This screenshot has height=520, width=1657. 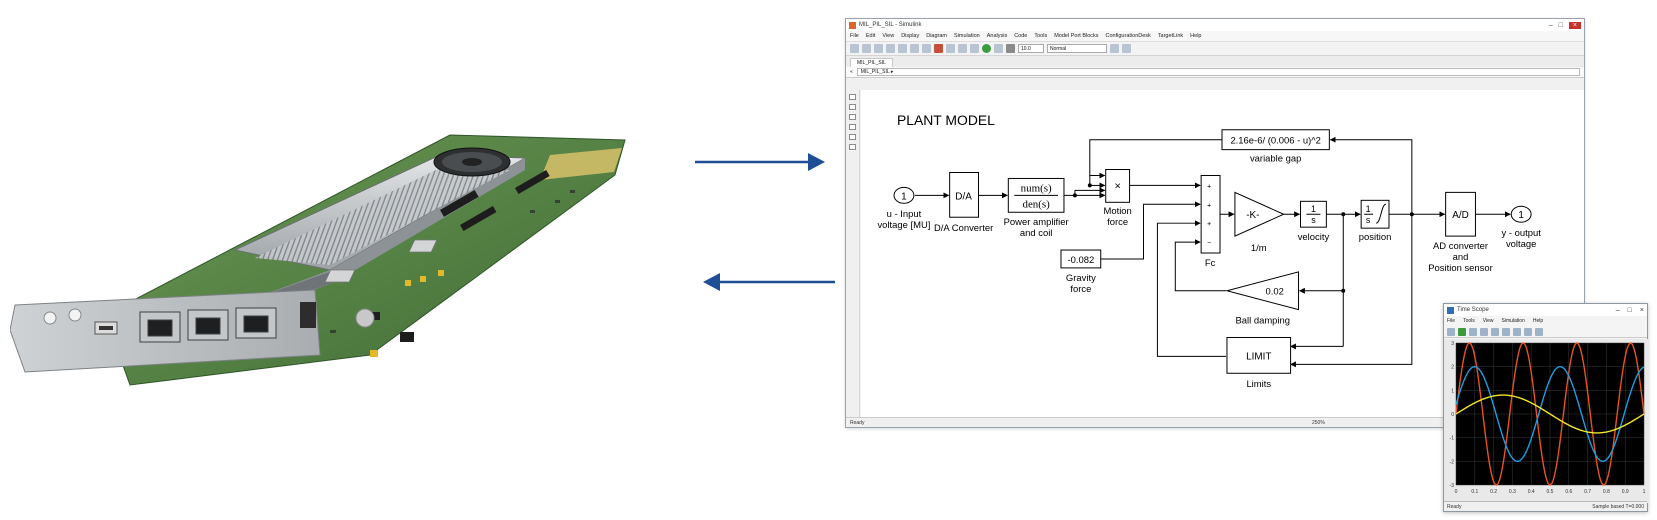 What do you see at coordinates (1450, 310) in the screenshot?
I see `scope-app-icon` at bounding box center [1450, 310].